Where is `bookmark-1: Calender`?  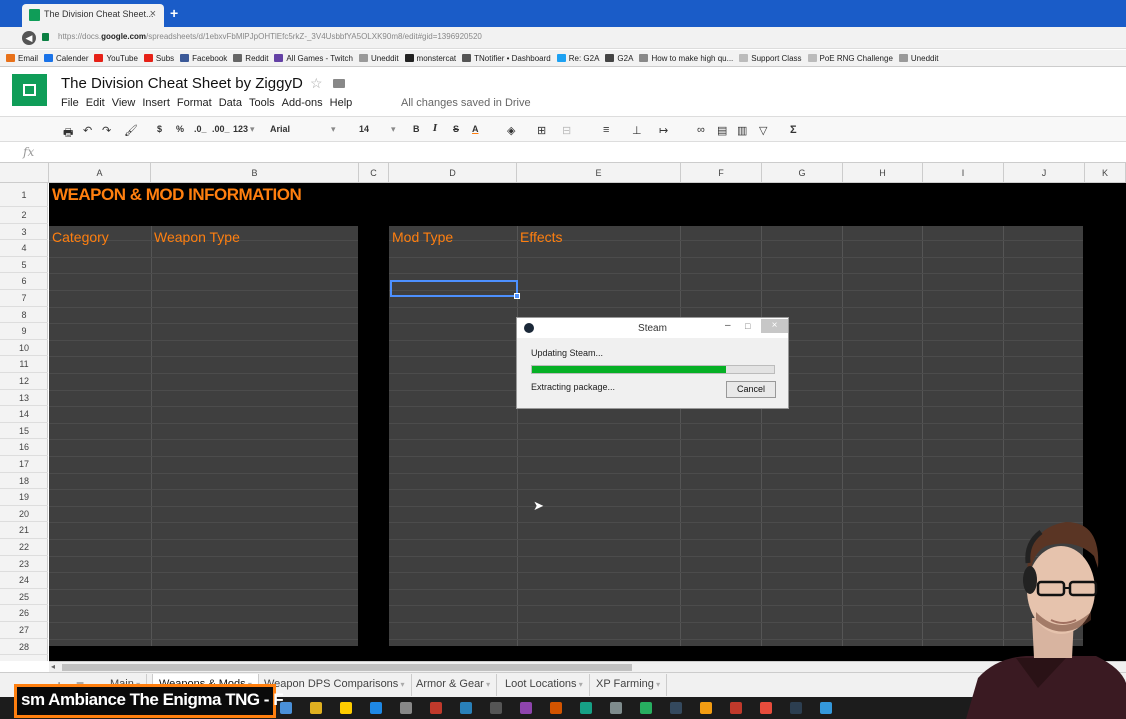
bookmark-1: Calender is located at coordinates (66, 58).